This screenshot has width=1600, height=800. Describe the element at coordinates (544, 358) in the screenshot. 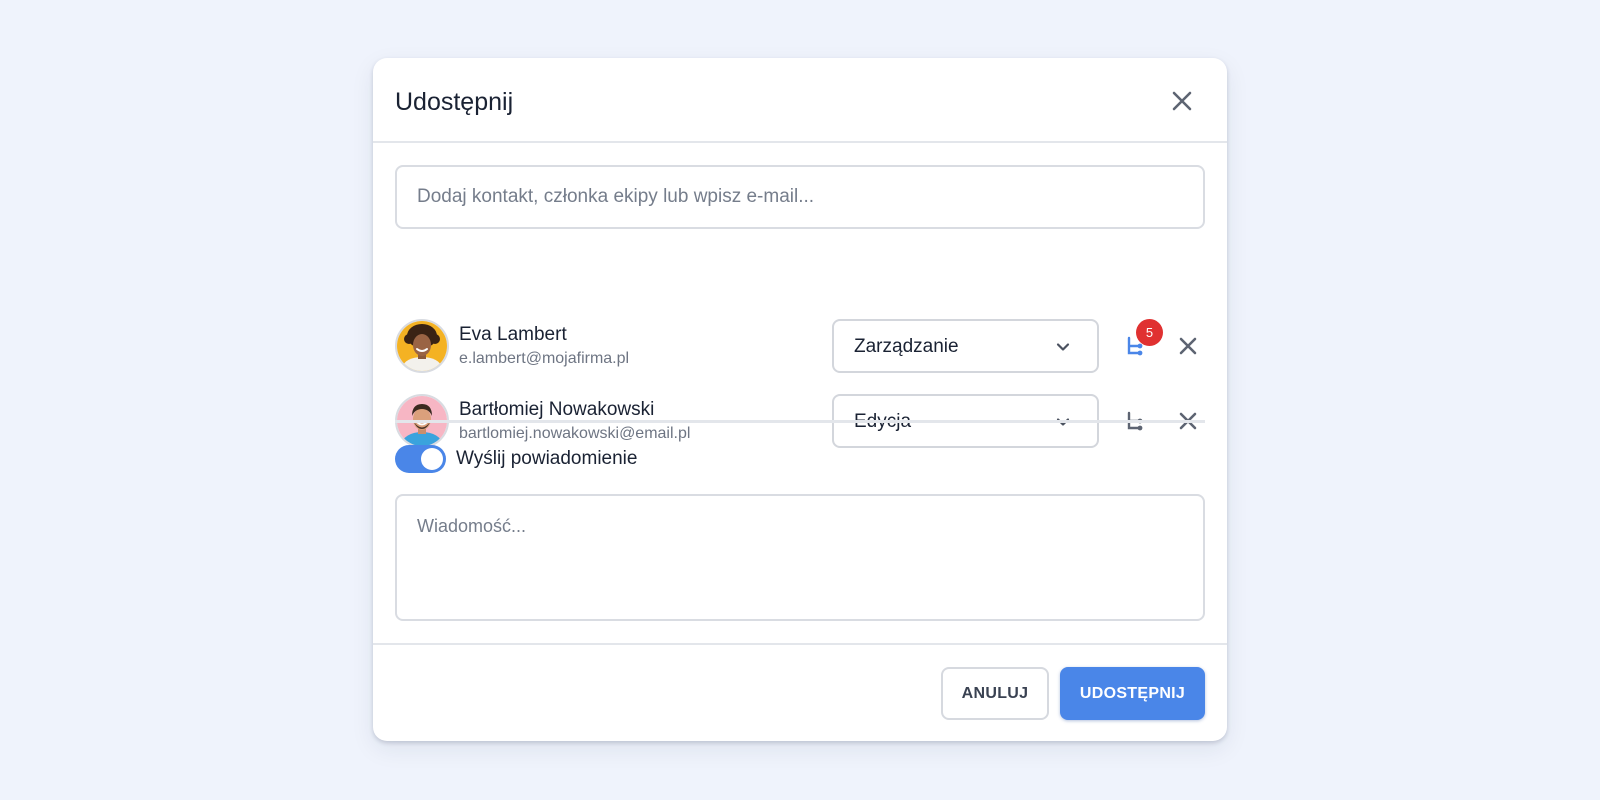

I see `person-email: e.lambert@mojafirma.pl` at that location.